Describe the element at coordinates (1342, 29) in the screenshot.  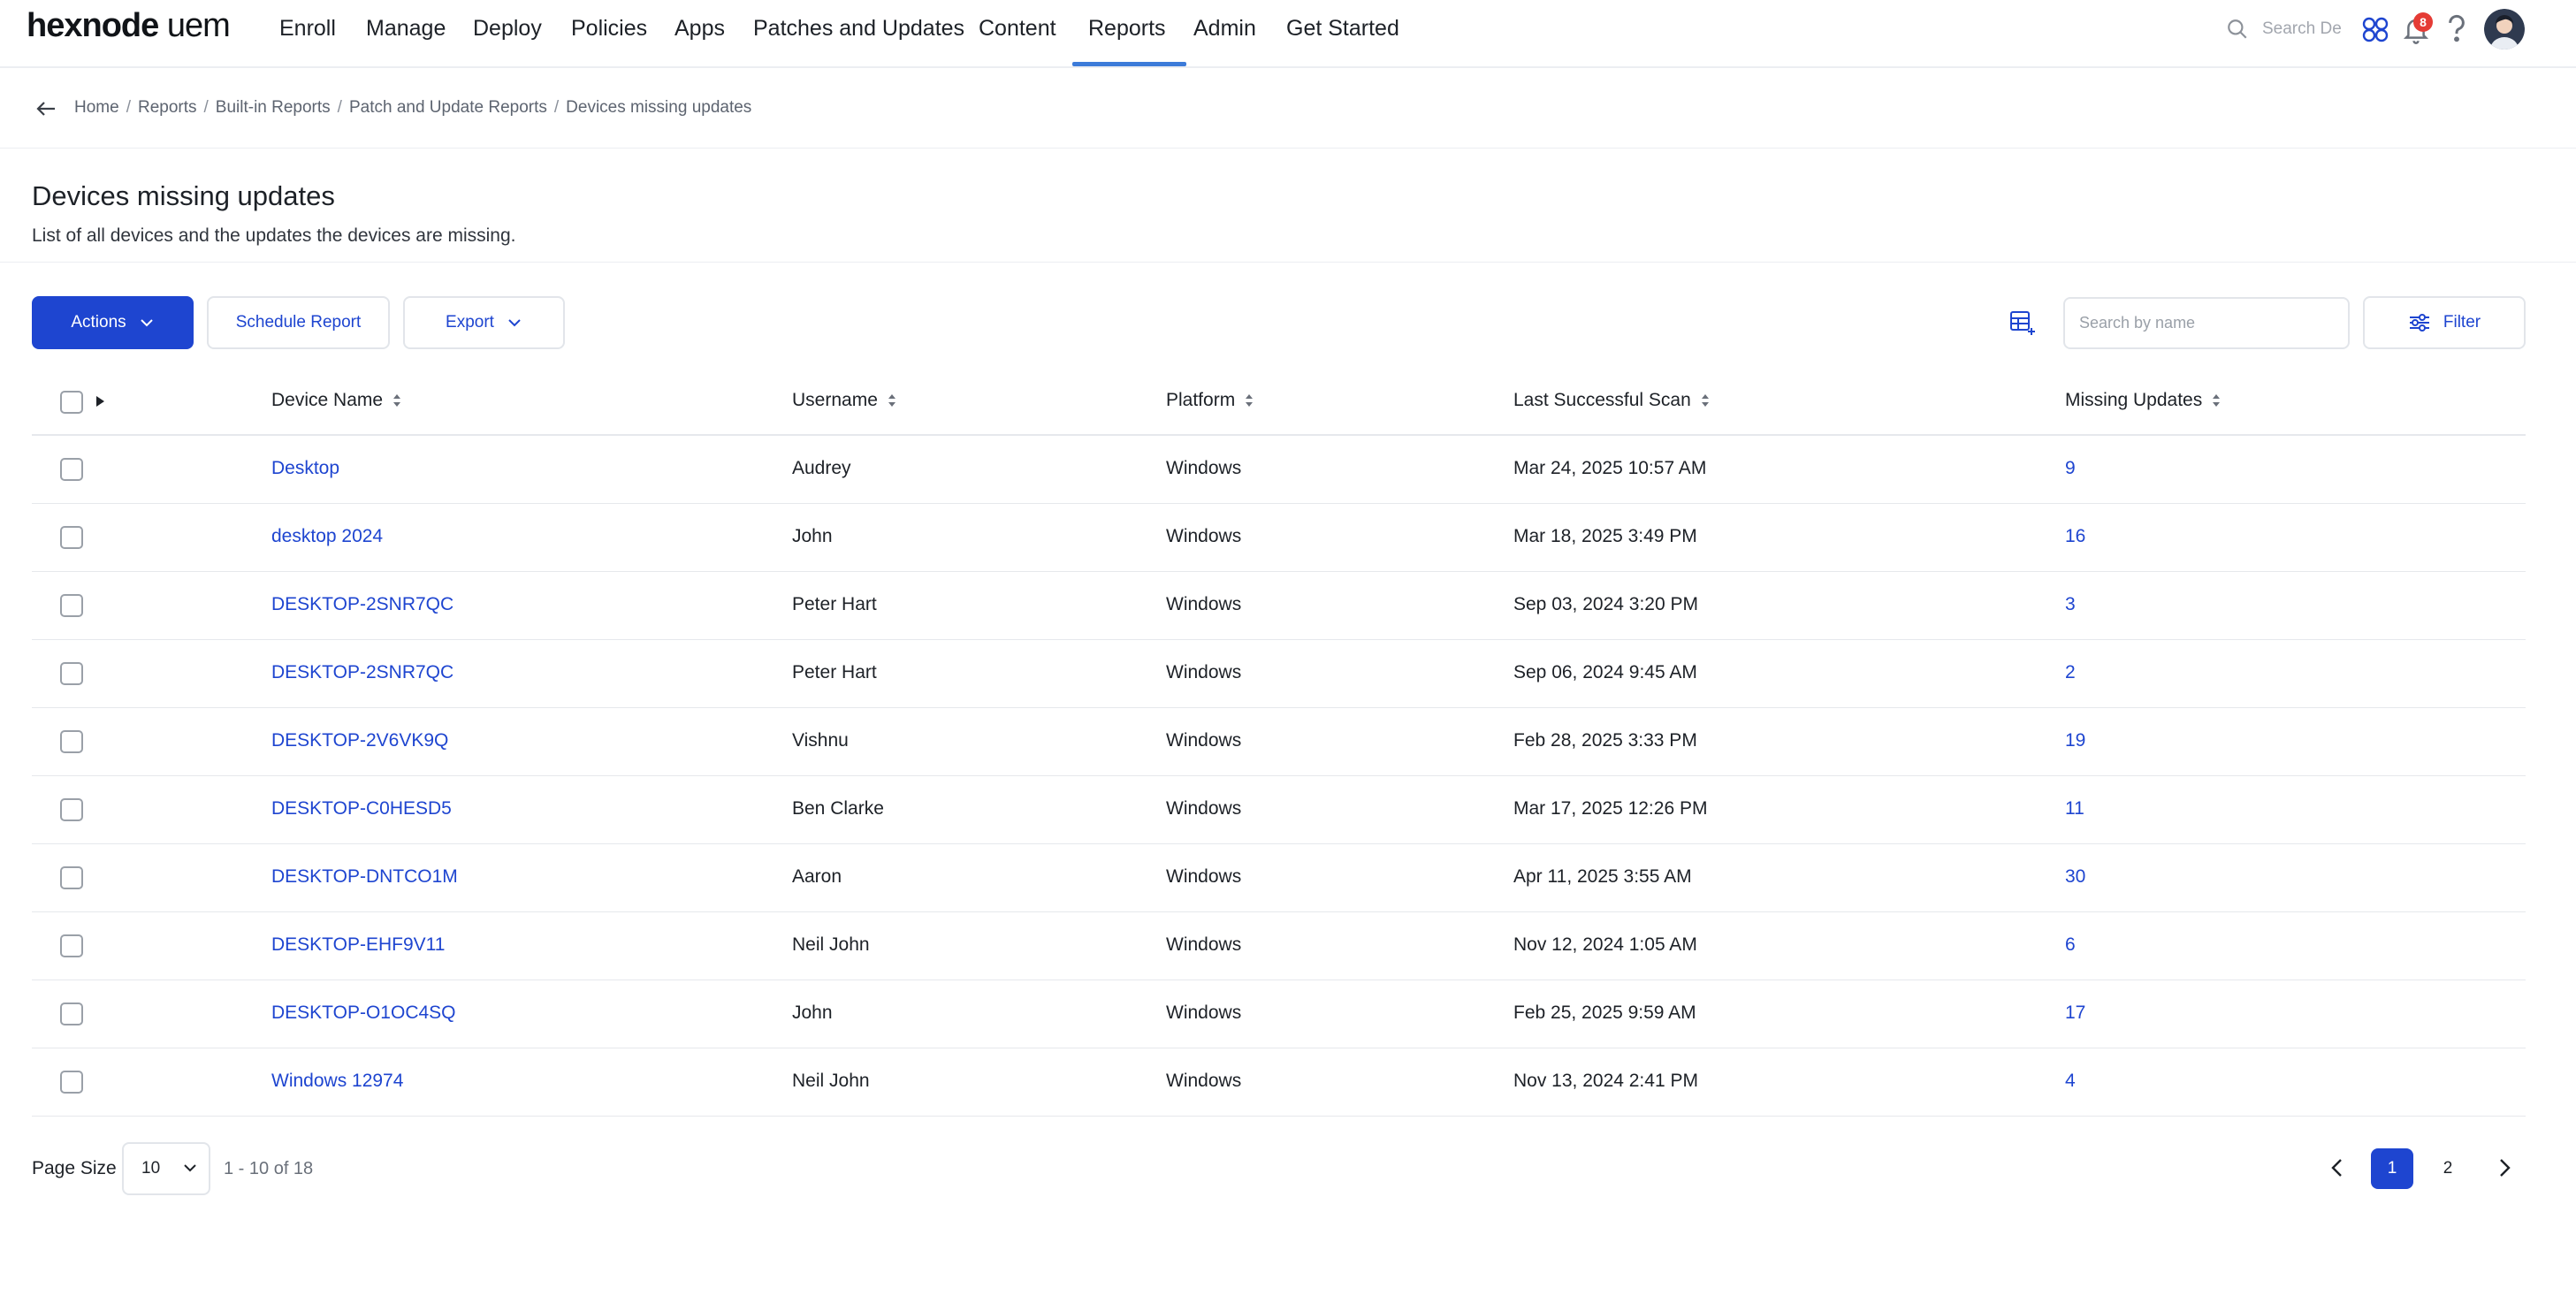
I see `nav-get-started: Get Started` at that location.